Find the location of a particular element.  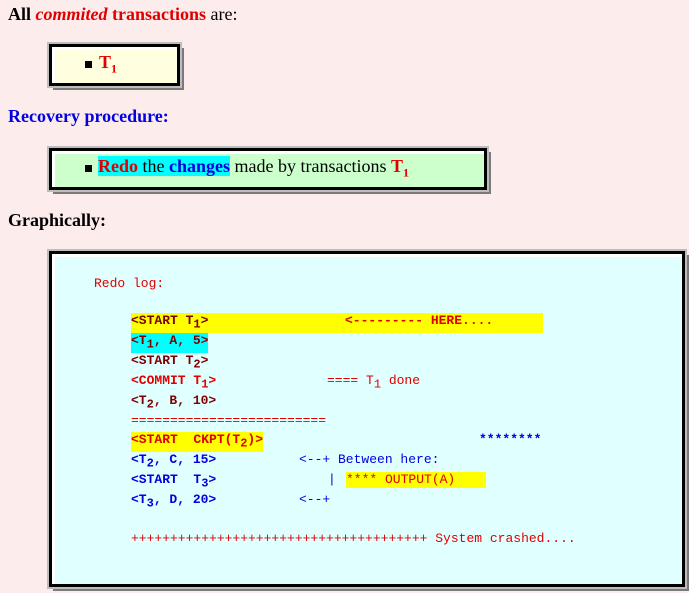

changes-word: changes is located at coordinates (200, 166).